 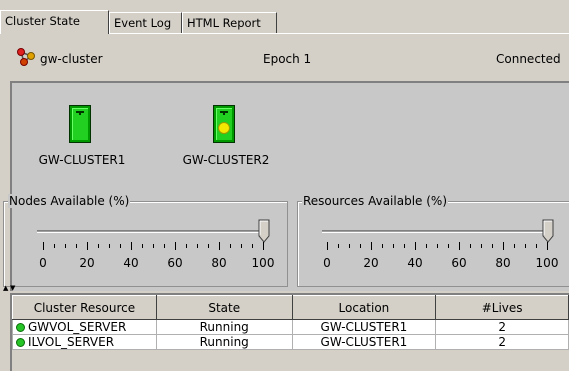 I want to click on nodes-available-title: Nodes Available (%), so click(x=69, y=201).